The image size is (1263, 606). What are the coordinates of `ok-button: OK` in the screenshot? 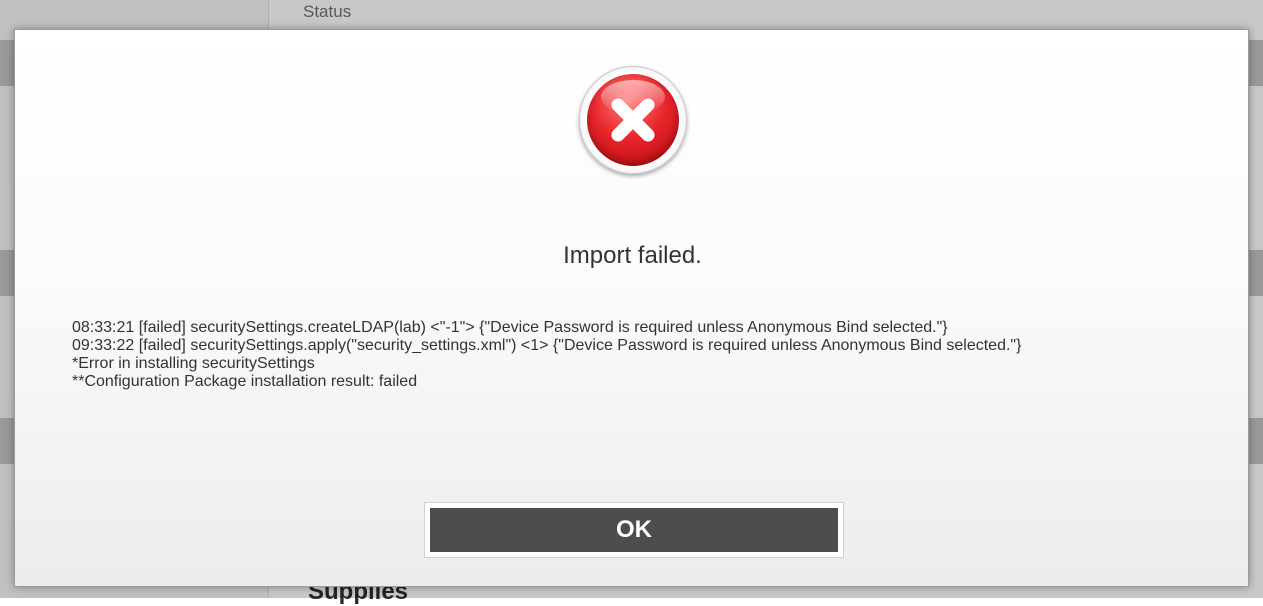 It's located at (634, 530).